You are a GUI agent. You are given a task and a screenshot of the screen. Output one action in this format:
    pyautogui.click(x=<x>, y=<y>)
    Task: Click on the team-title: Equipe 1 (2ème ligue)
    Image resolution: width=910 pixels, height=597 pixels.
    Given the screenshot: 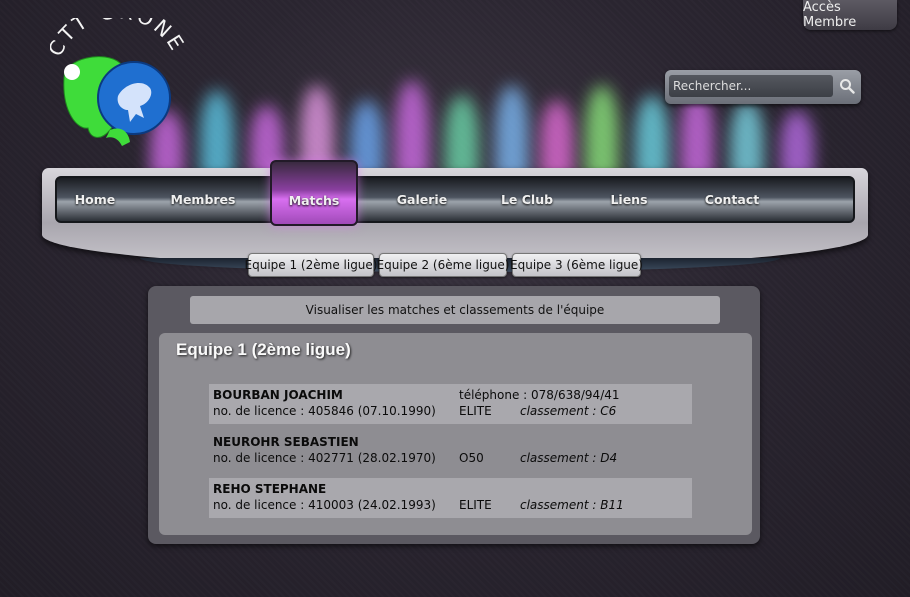 What is the action you would take?
    pyautogui.click(x=263, y=349)
    